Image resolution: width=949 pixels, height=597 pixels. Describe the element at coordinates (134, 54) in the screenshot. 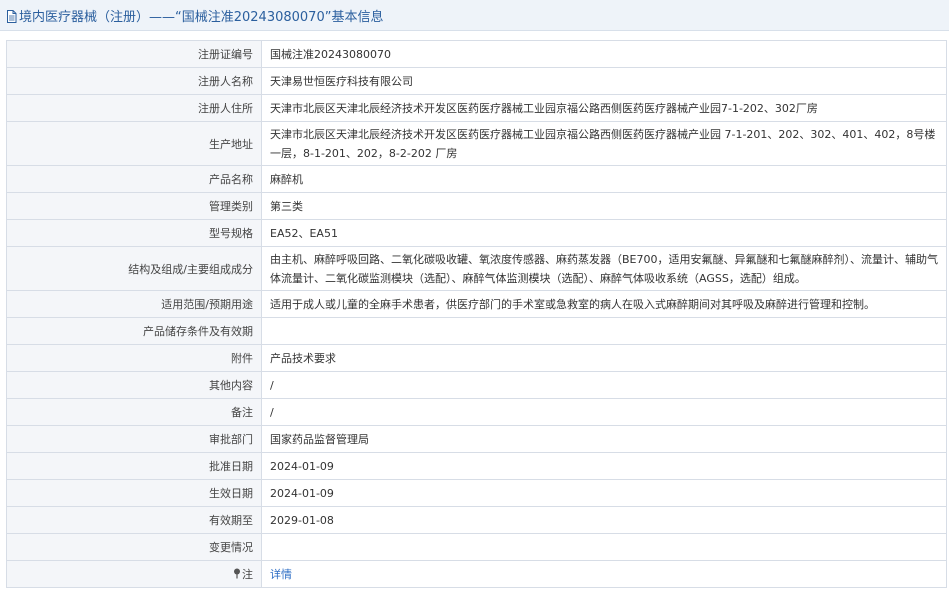

I see `row-label: 注册证编号` at that location.